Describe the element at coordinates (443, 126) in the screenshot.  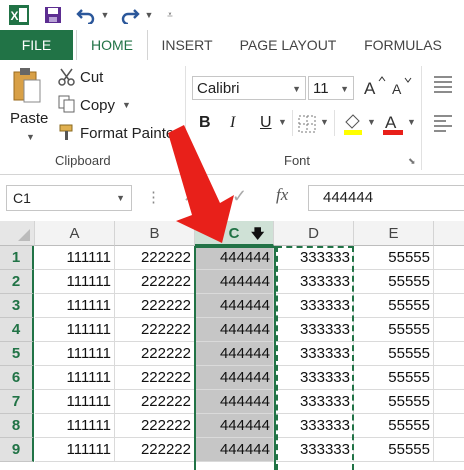
I see `align-left-icon` at that location.